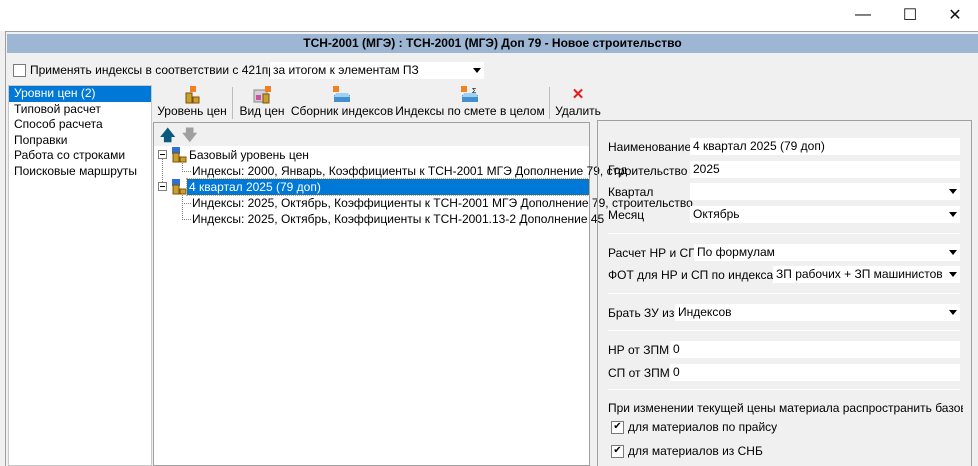 This screenshot has height=466, width=978. Describe the element at coordinates (639, 350) in the screenshot. I see `nr-label: НР от ЗПМ` at that location.